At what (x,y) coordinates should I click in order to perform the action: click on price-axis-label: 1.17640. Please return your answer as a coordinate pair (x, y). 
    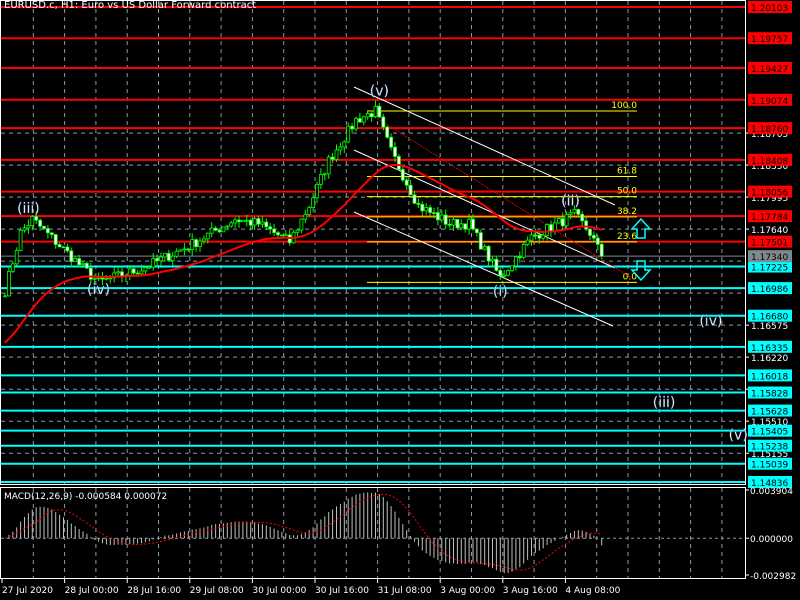
    Looking at the image, I should click on (769, 231).